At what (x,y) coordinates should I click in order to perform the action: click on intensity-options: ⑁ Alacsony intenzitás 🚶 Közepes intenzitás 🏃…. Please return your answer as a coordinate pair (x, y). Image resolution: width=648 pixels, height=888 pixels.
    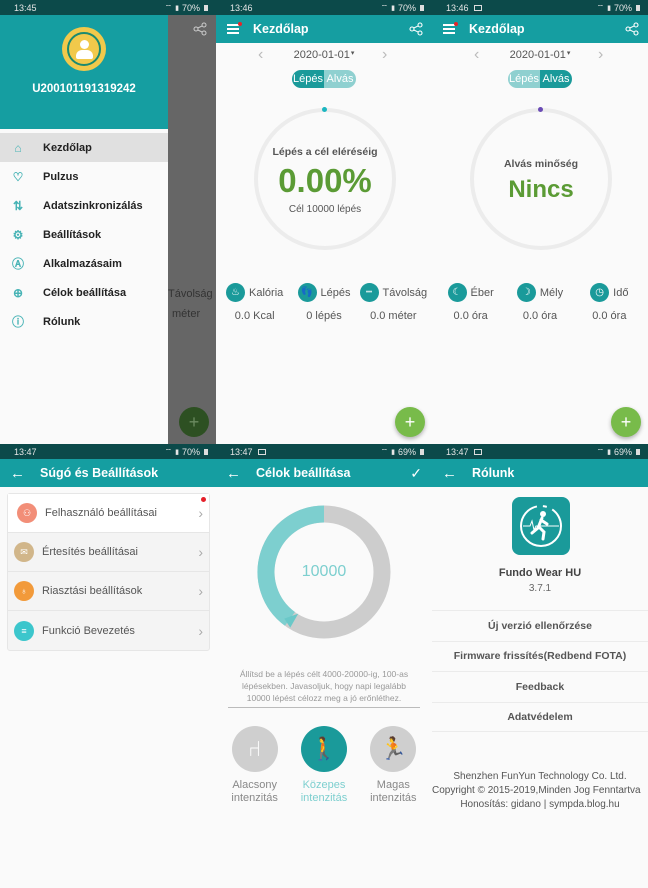
    Looking at the image, I should click on (324, 765).